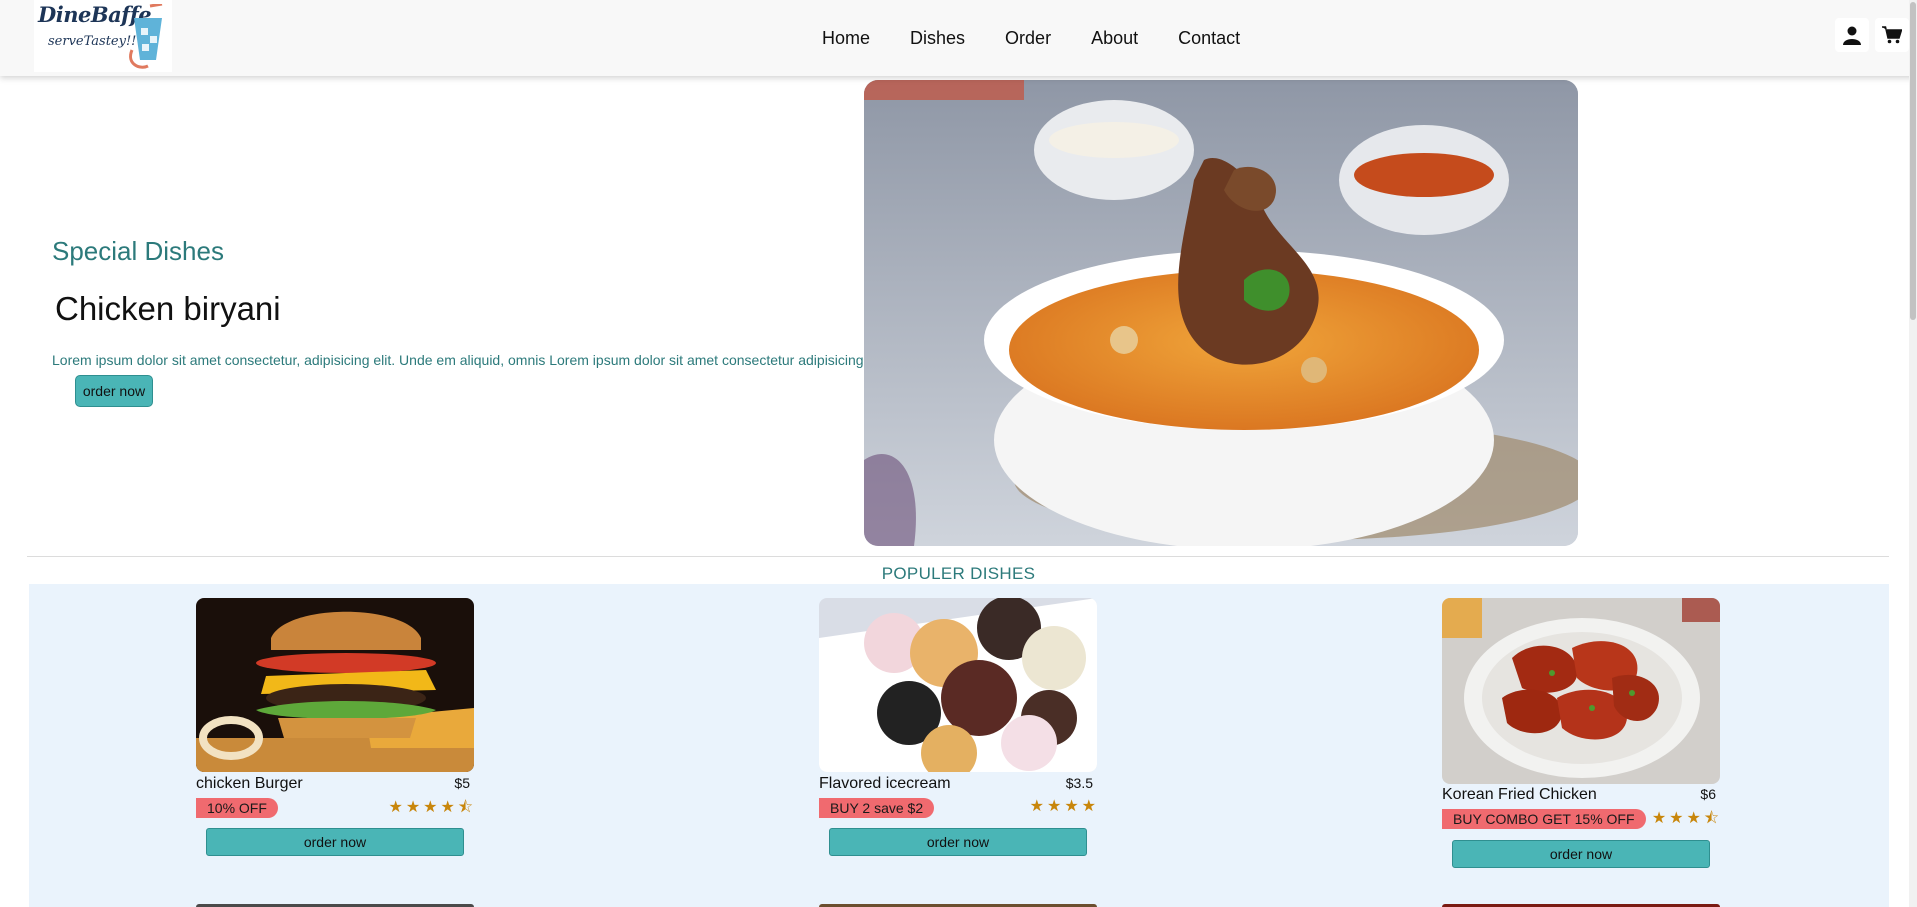 The height and width of the screenshot is (907, 1917). I want to click on nav-dishes: Dishes, so click(937, 38).